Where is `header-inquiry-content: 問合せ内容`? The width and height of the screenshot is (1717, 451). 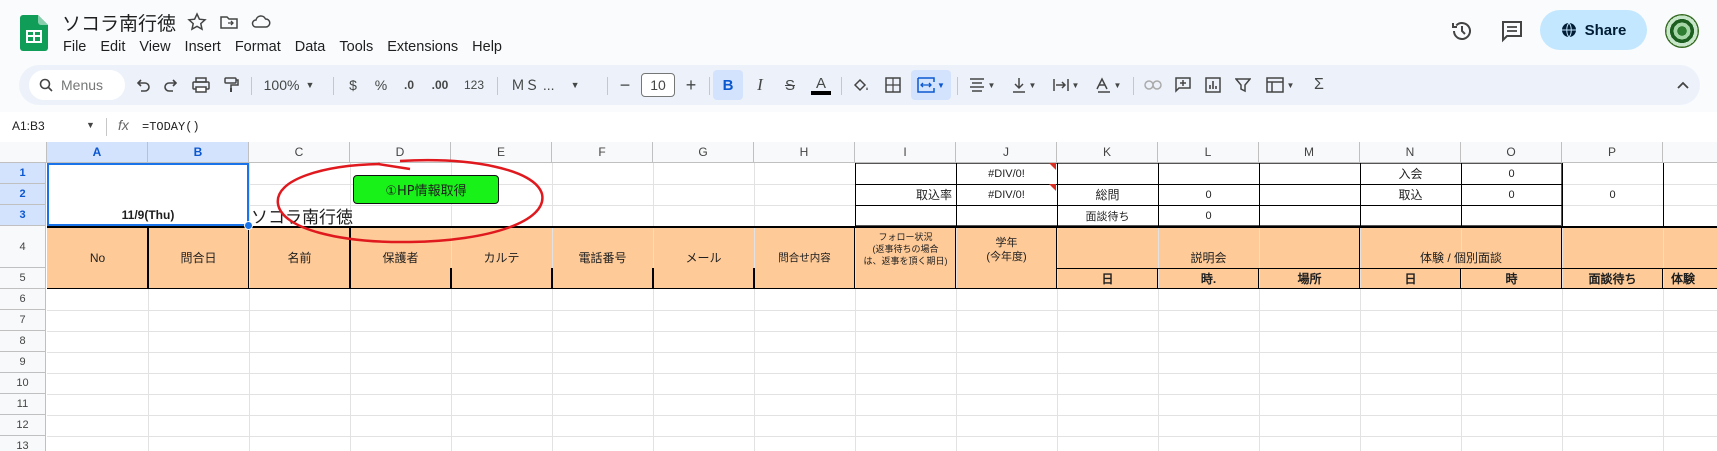
header-inquiry-content: 問合せ内容 is located at coordinates (804, 257).